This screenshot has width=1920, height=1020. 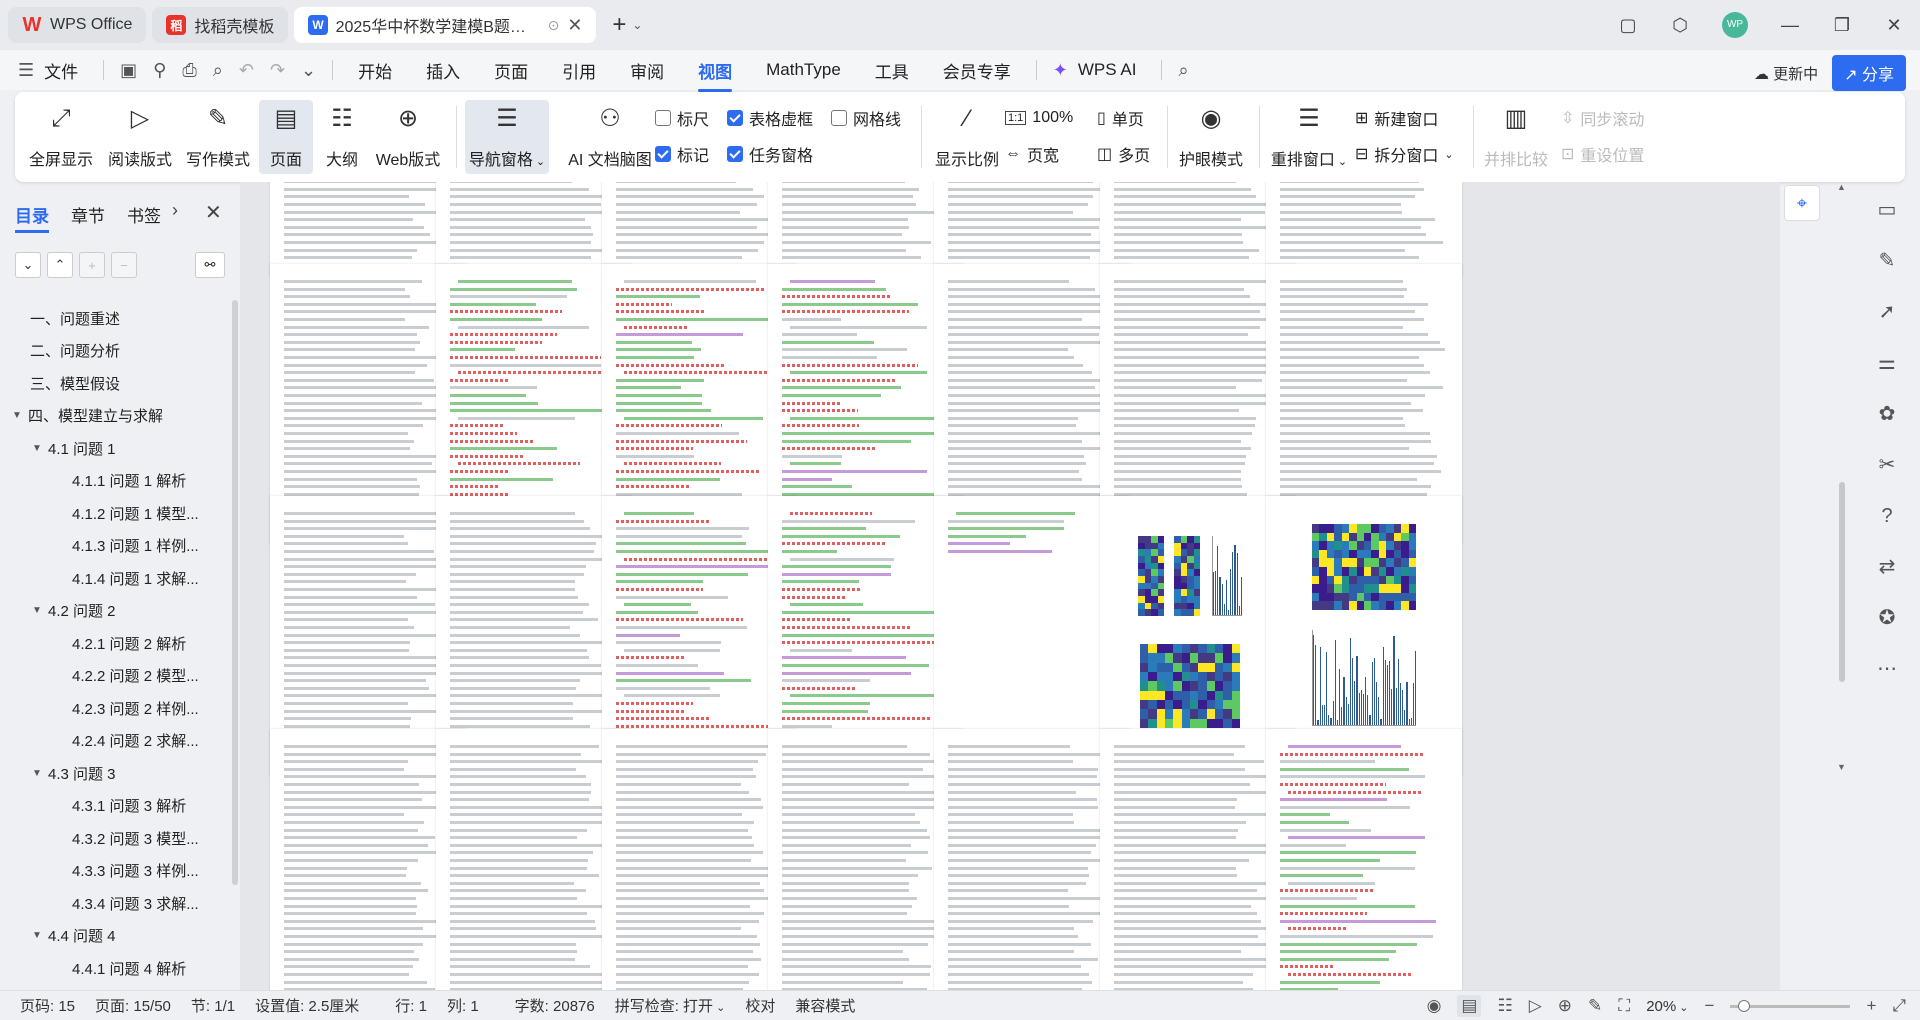 I want to click on toc-item: ▼ 四、模型建立与求解, so click(x=116, y=416).